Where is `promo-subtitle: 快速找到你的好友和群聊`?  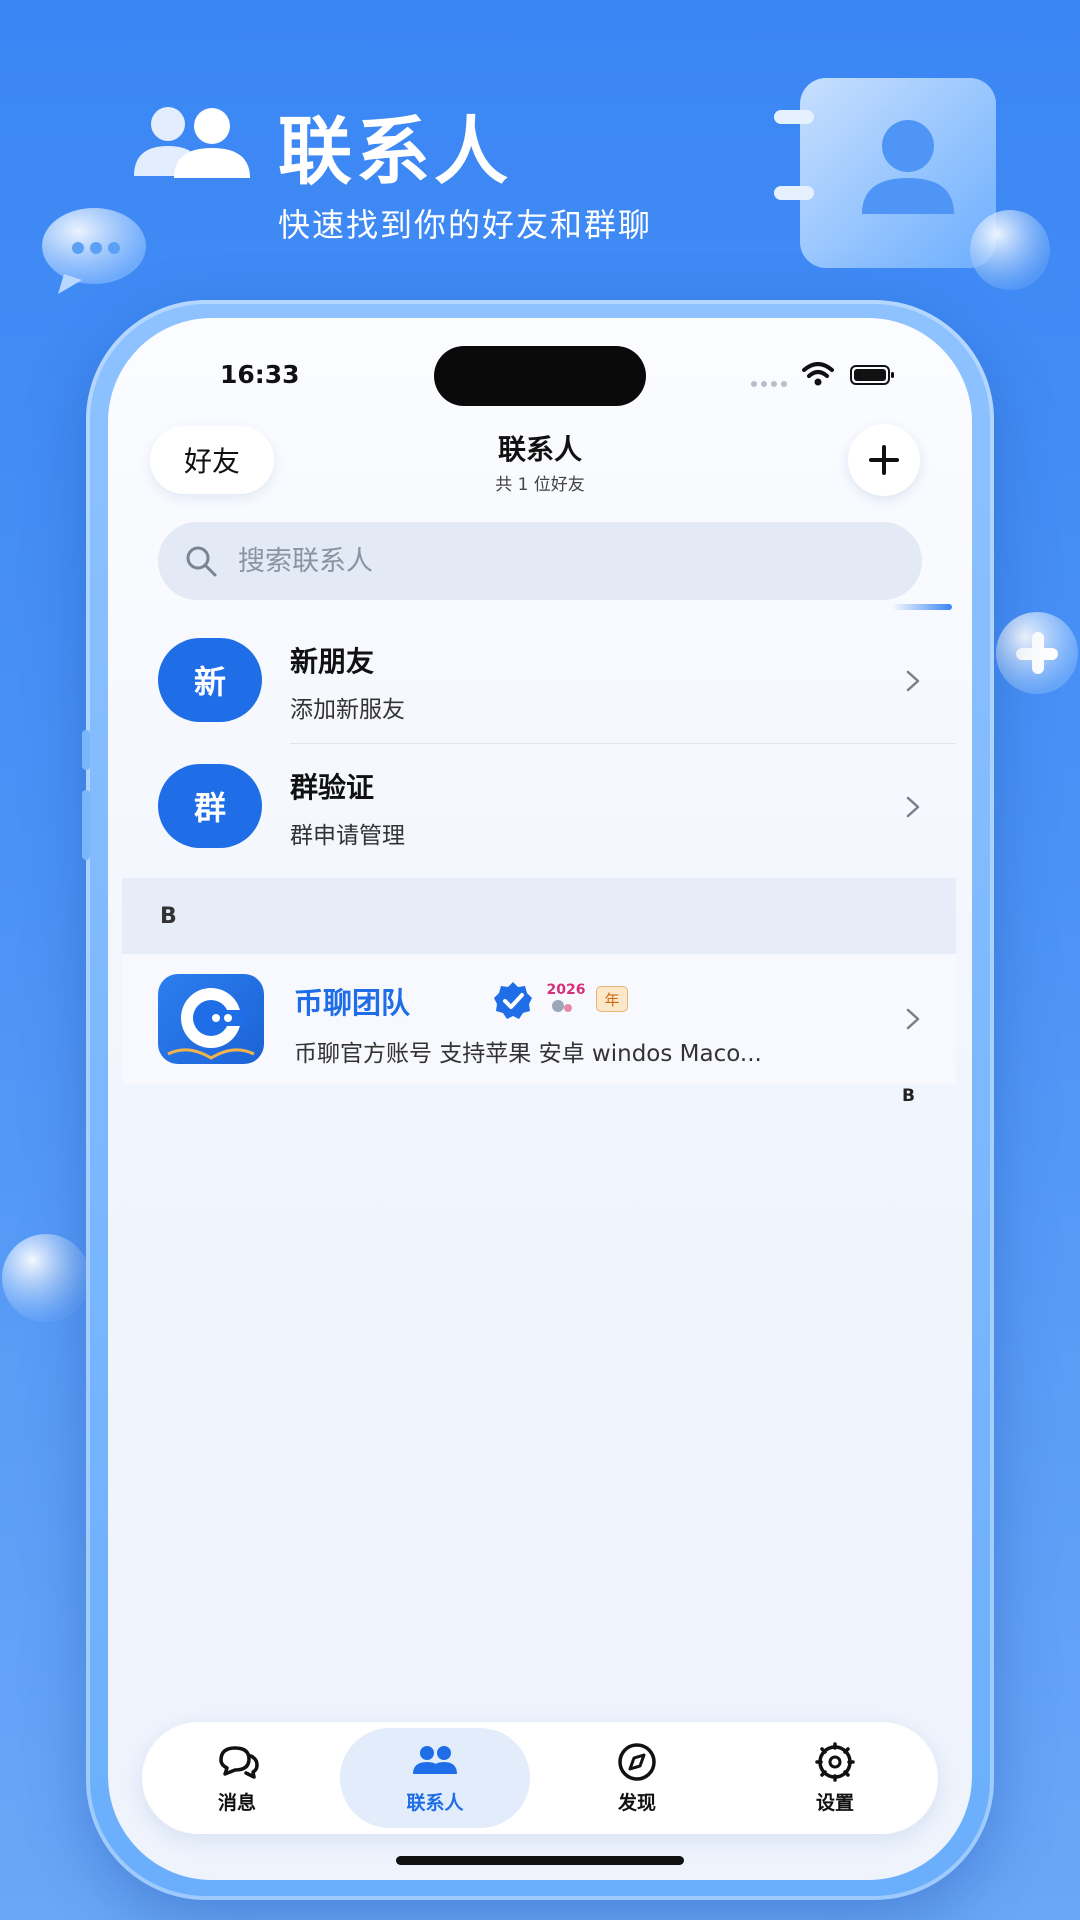 promo-subtitle: 快速找到你的好友和群聊 is located at coordinates (465, 225).